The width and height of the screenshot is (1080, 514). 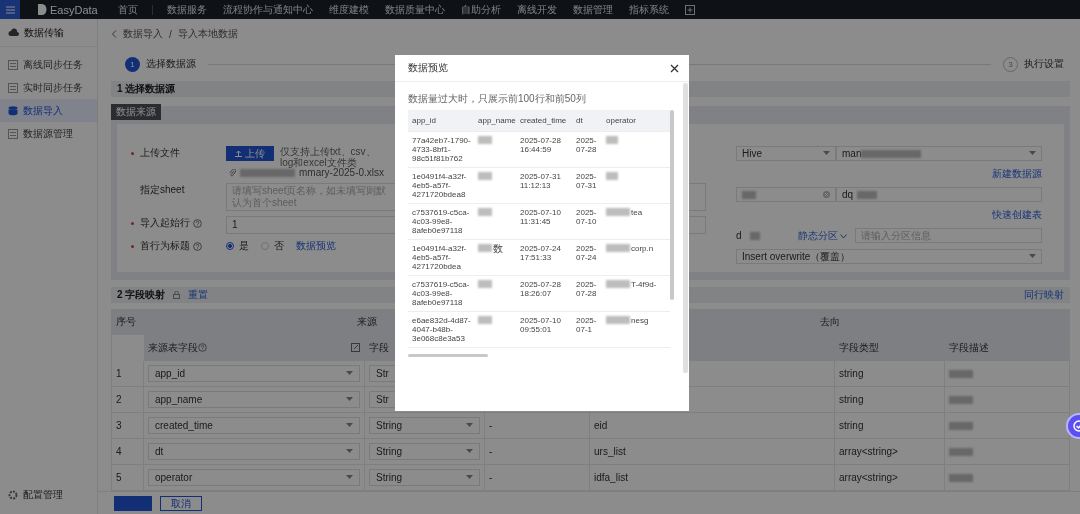 What do you see at coordinates (48, 64) in the screenshot?
I see `sidebar-item: 离线同步任务` at bounding box center [48, 64].